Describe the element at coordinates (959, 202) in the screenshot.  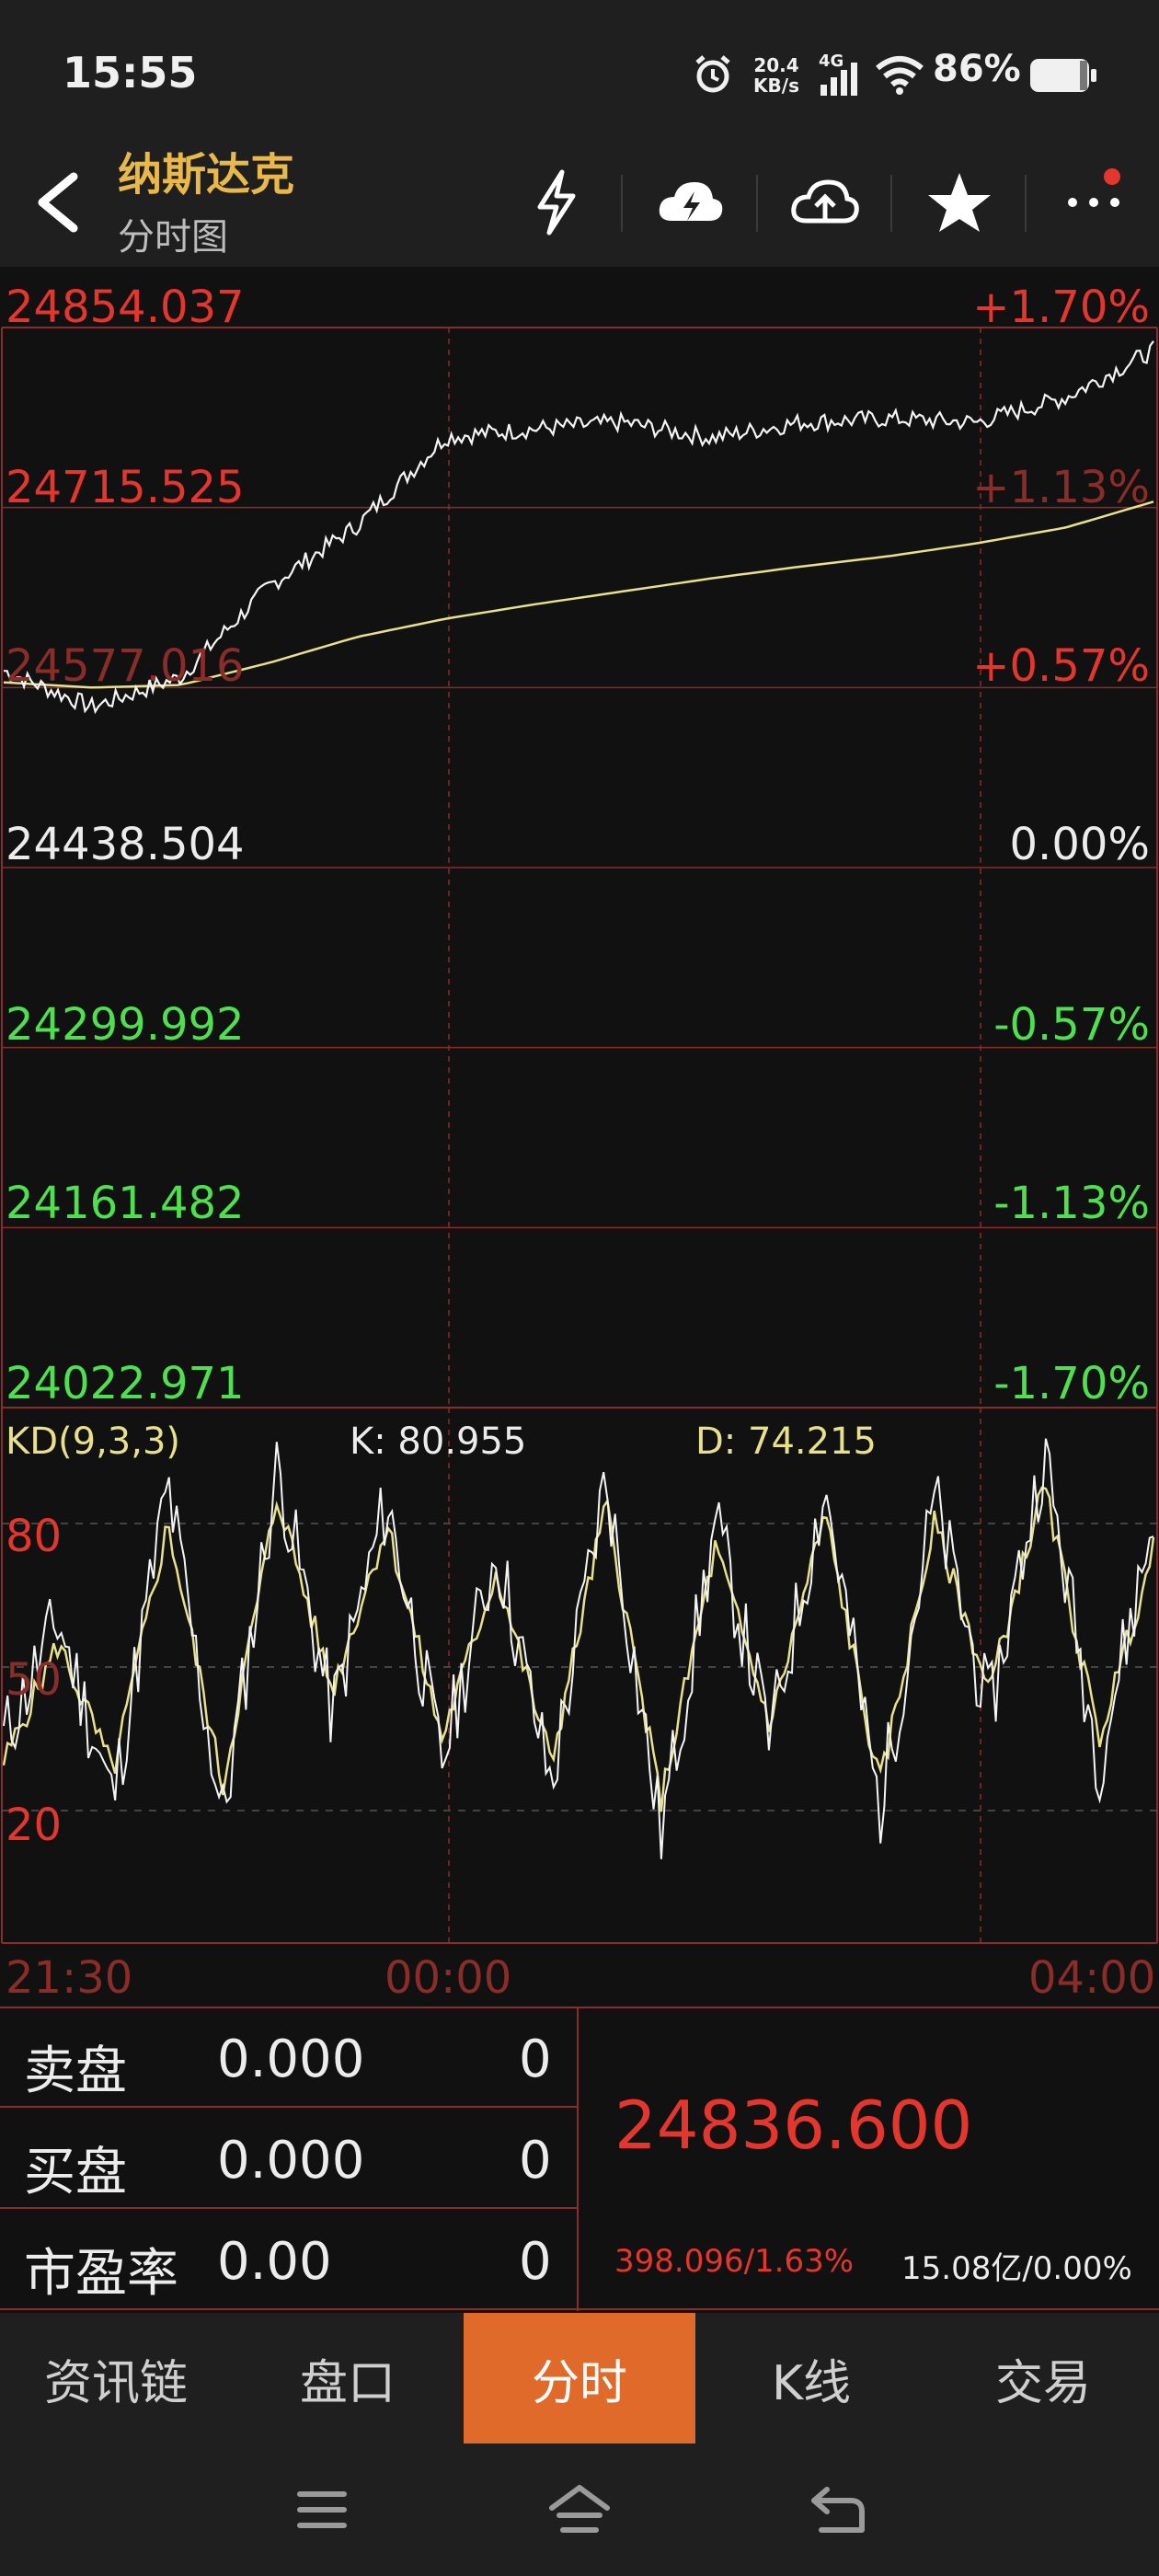
I see `star-icon` at that location.